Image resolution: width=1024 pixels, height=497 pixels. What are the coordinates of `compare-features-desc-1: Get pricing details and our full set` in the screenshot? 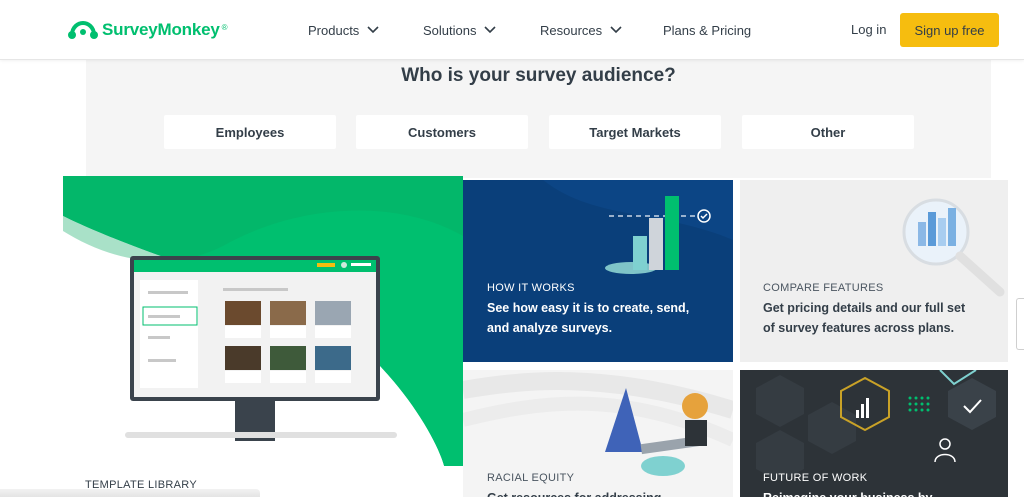 It's located at (864, 308).